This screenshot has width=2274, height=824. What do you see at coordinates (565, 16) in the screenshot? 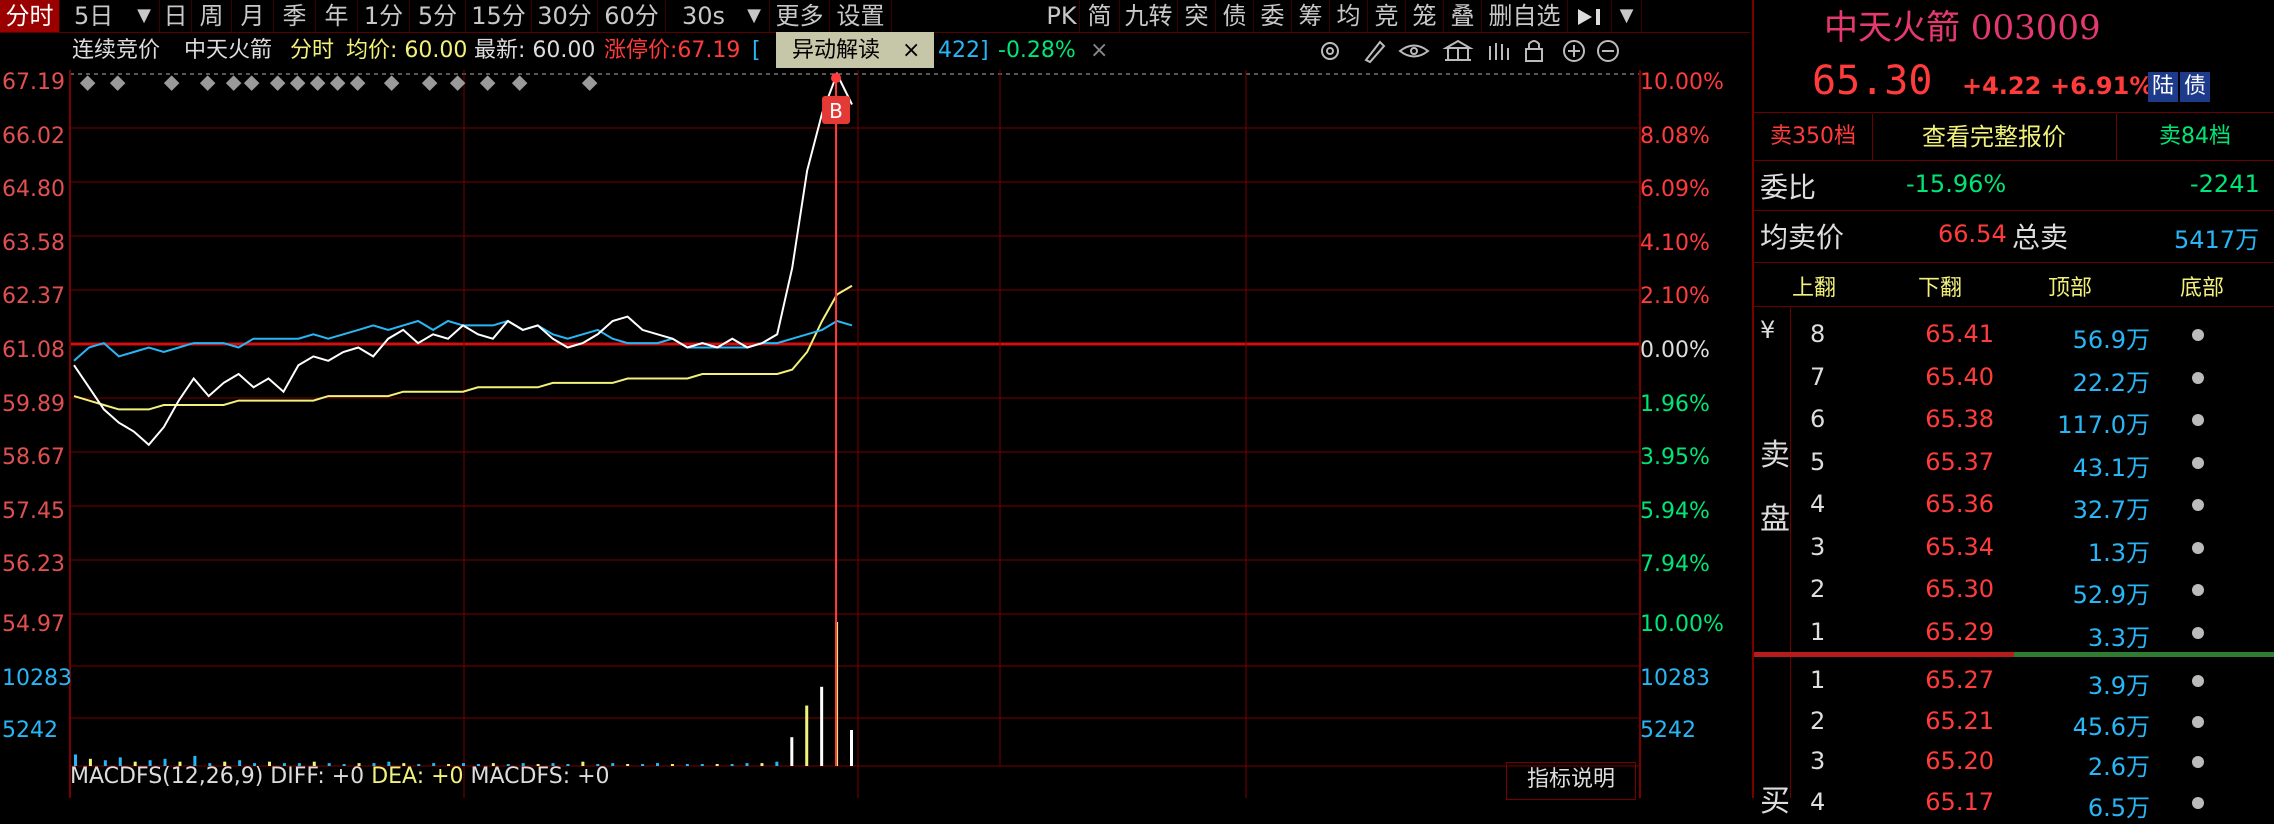
I see `tab-30min: 30分` at bounding box center [565, 16].